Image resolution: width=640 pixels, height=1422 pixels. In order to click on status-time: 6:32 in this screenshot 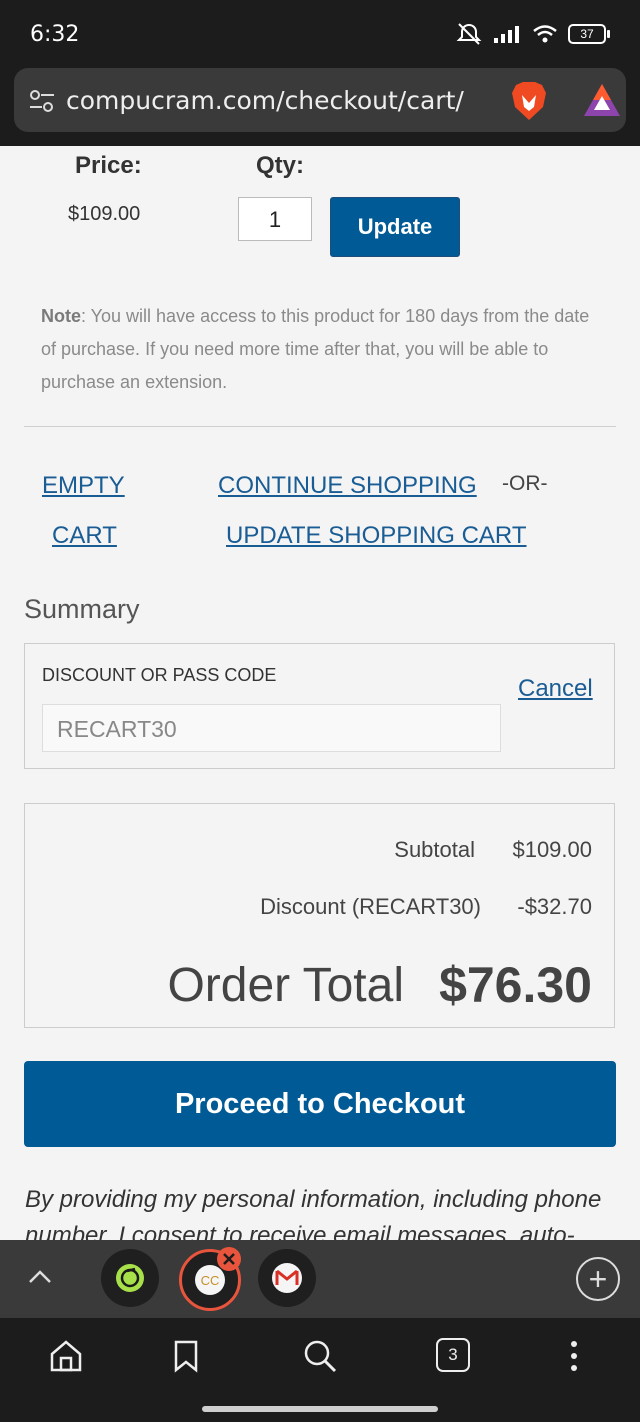, I will do `click(55, 34)`.